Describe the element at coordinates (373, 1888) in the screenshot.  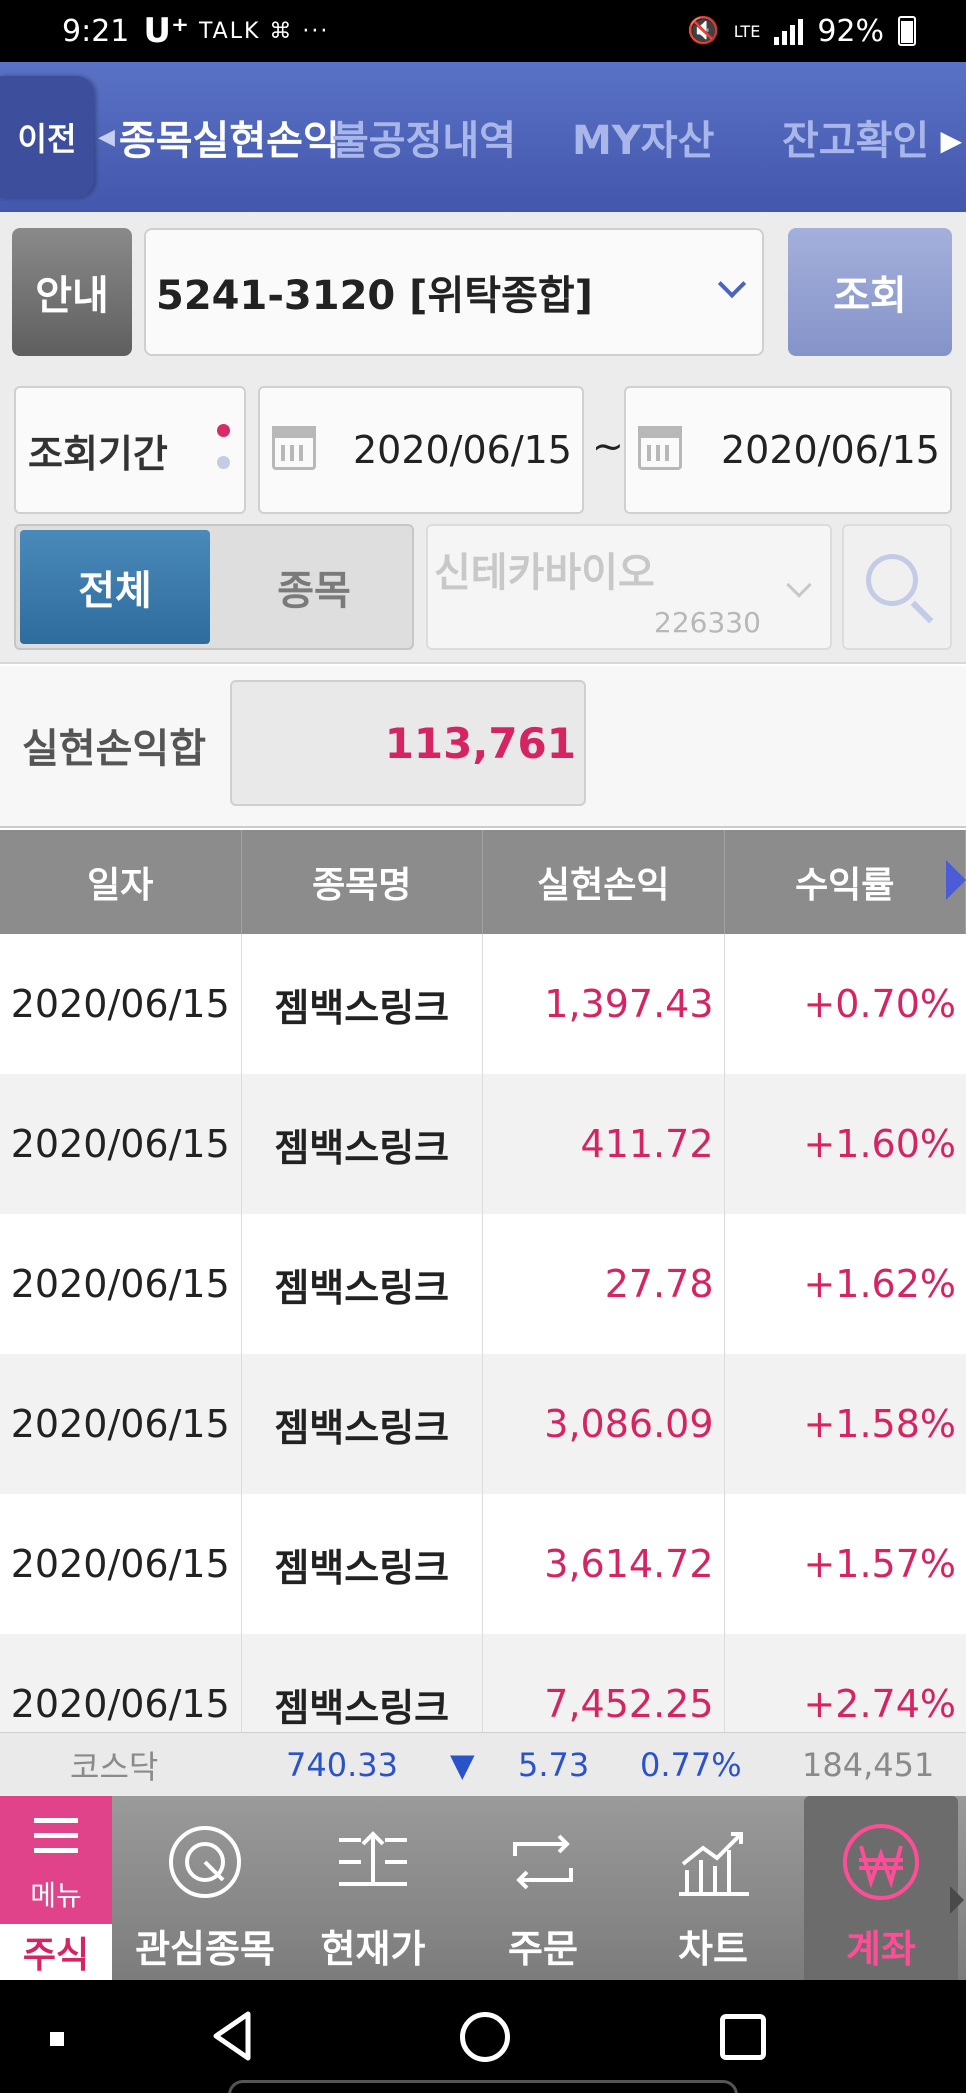
I see `nav-current-price: 현재가` at that location.